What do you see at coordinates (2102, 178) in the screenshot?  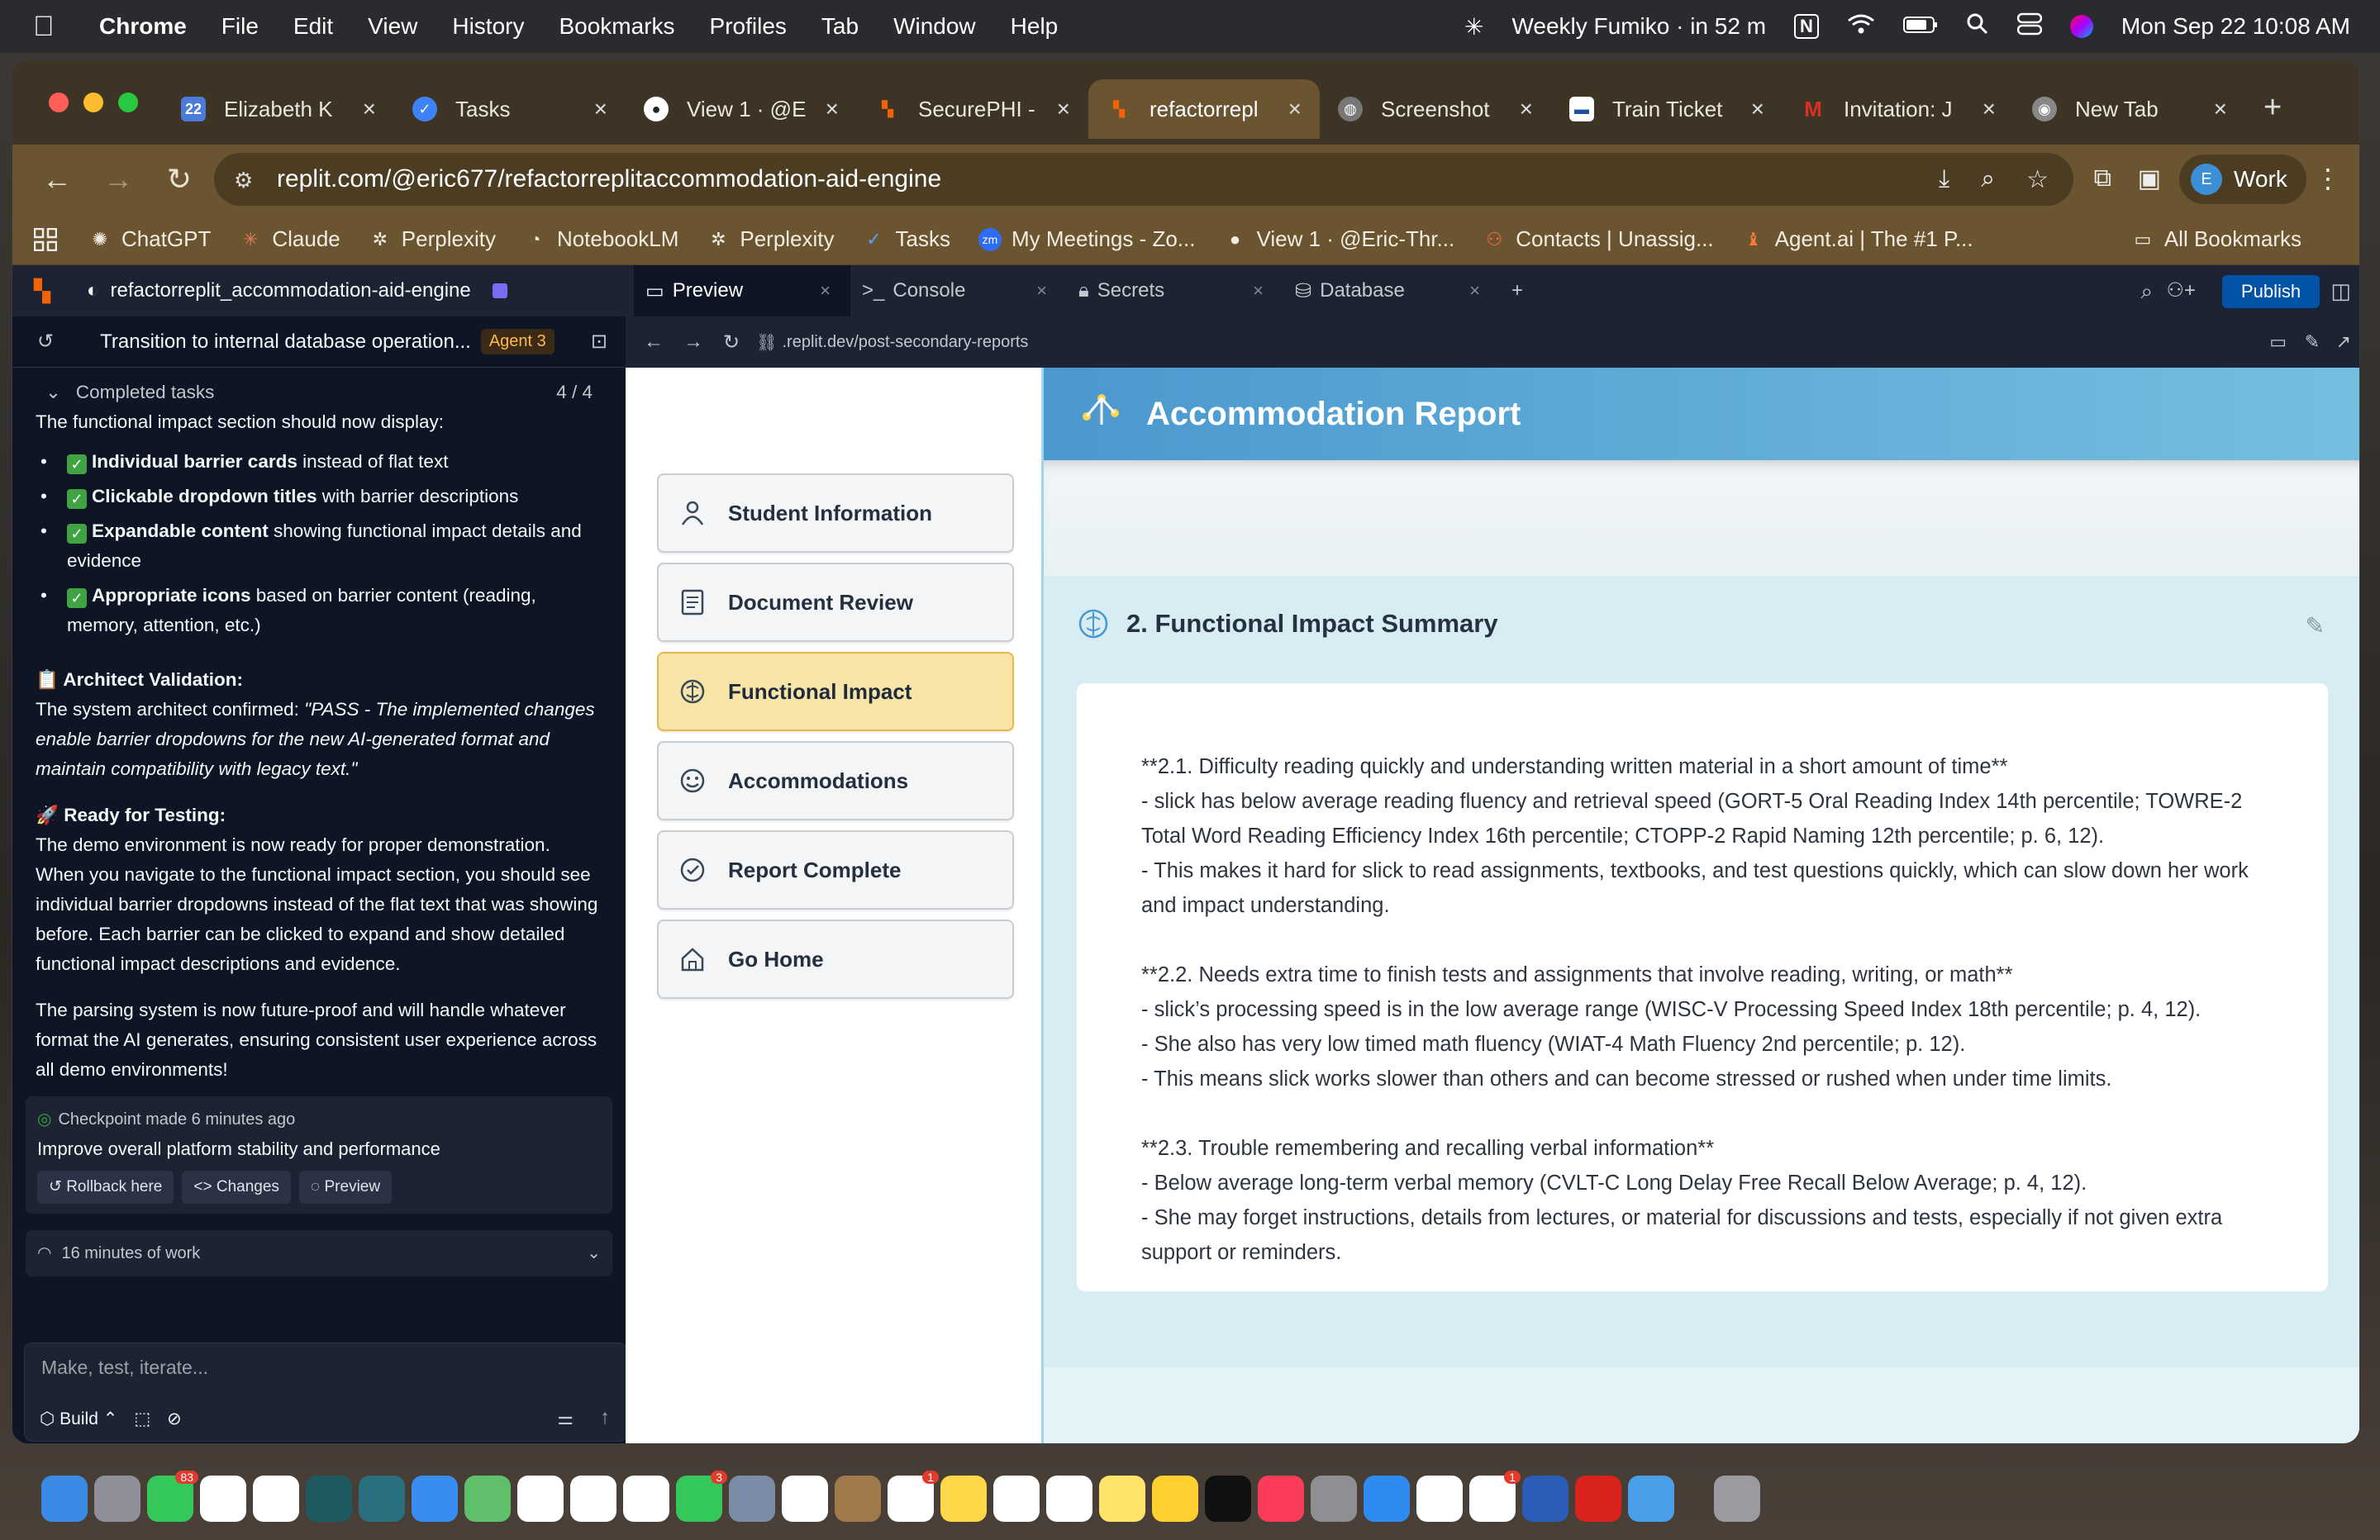 I see `extensions-icon: ⧉` at bounding box center [2102, 178].